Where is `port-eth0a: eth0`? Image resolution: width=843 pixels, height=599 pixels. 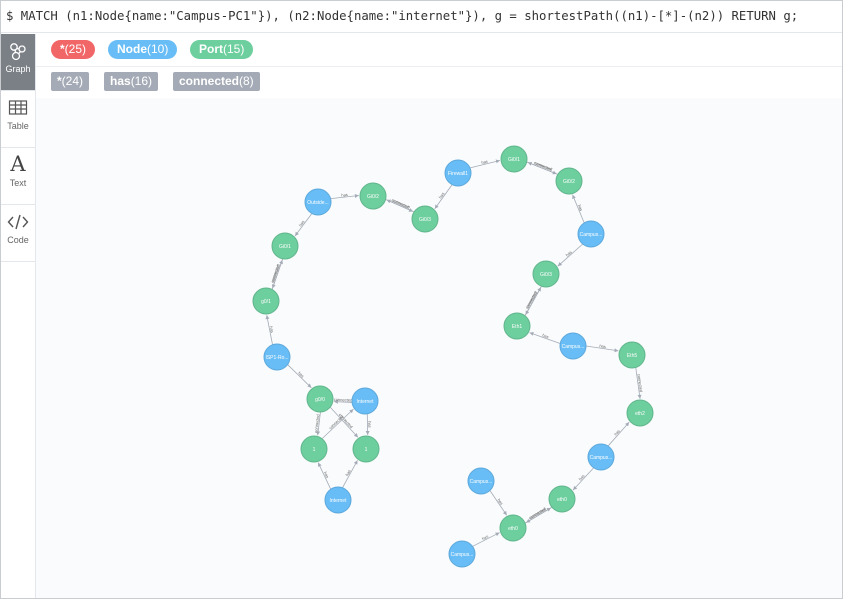 port-eth0a: eth0 is located at coordinates (513, 528).